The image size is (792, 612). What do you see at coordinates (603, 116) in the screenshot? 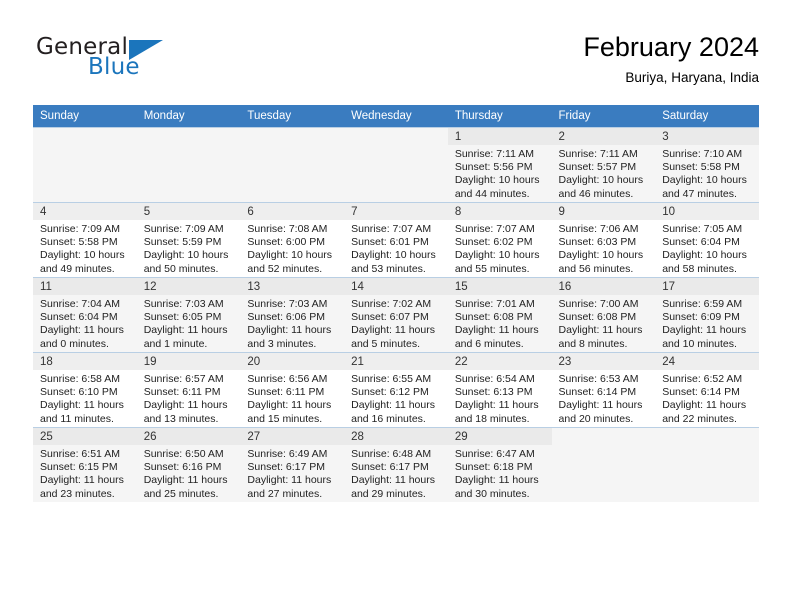
I see `weekday-header-friday: Friday` at bounding box center [603, 116].